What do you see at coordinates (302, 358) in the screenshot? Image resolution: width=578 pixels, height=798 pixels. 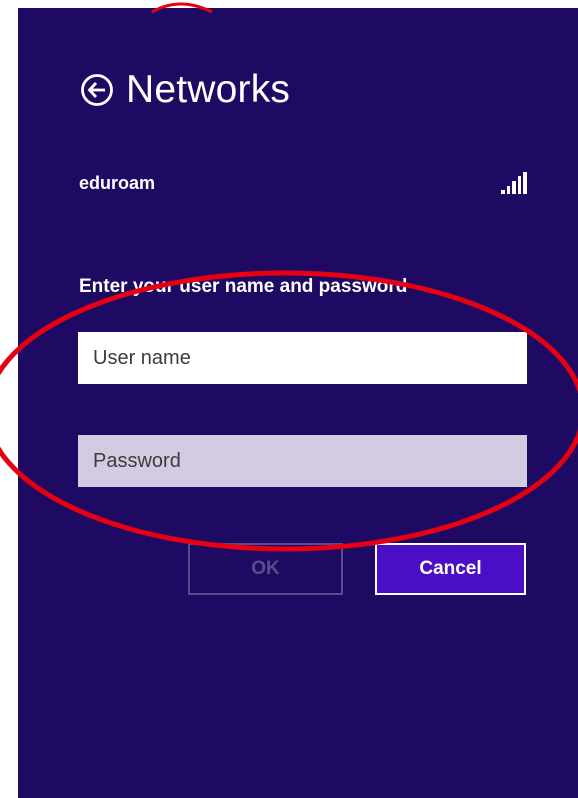 I see `username-input` at bounding box center [302, 358].